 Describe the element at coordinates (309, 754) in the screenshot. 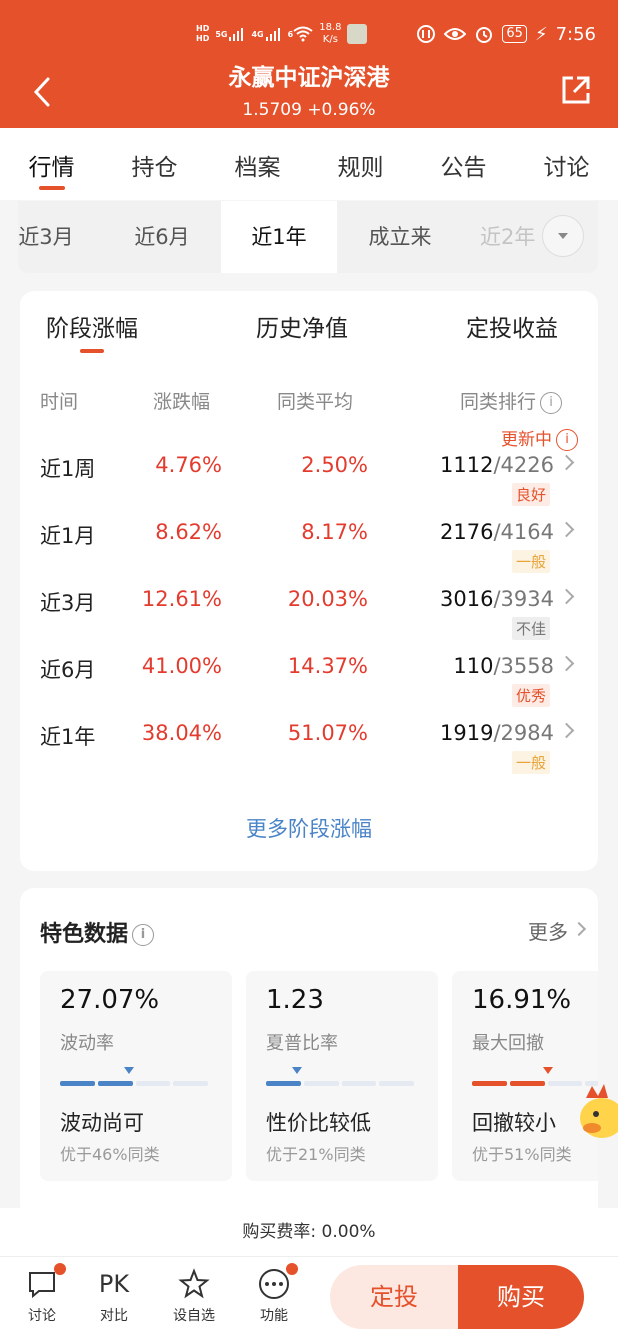

I see `table-row: 近1年 38.04% 51.07% 1919/2984 一般` at that location.